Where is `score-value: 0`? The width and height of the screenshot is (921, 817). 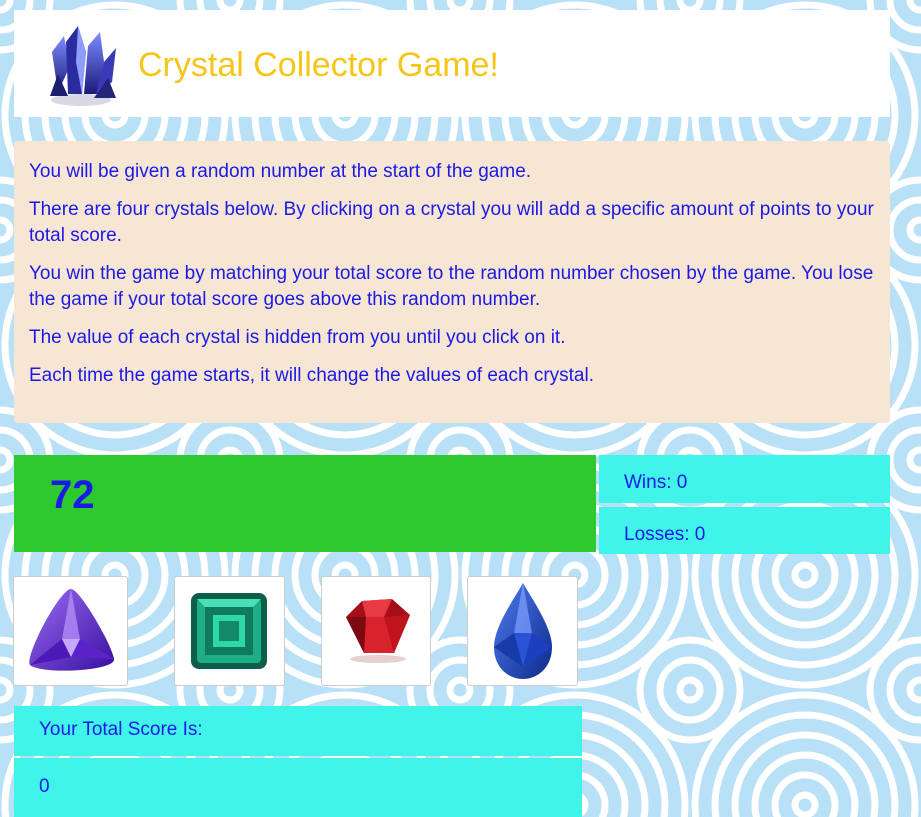 score-value: 0 is located at coordinates (44, 786).